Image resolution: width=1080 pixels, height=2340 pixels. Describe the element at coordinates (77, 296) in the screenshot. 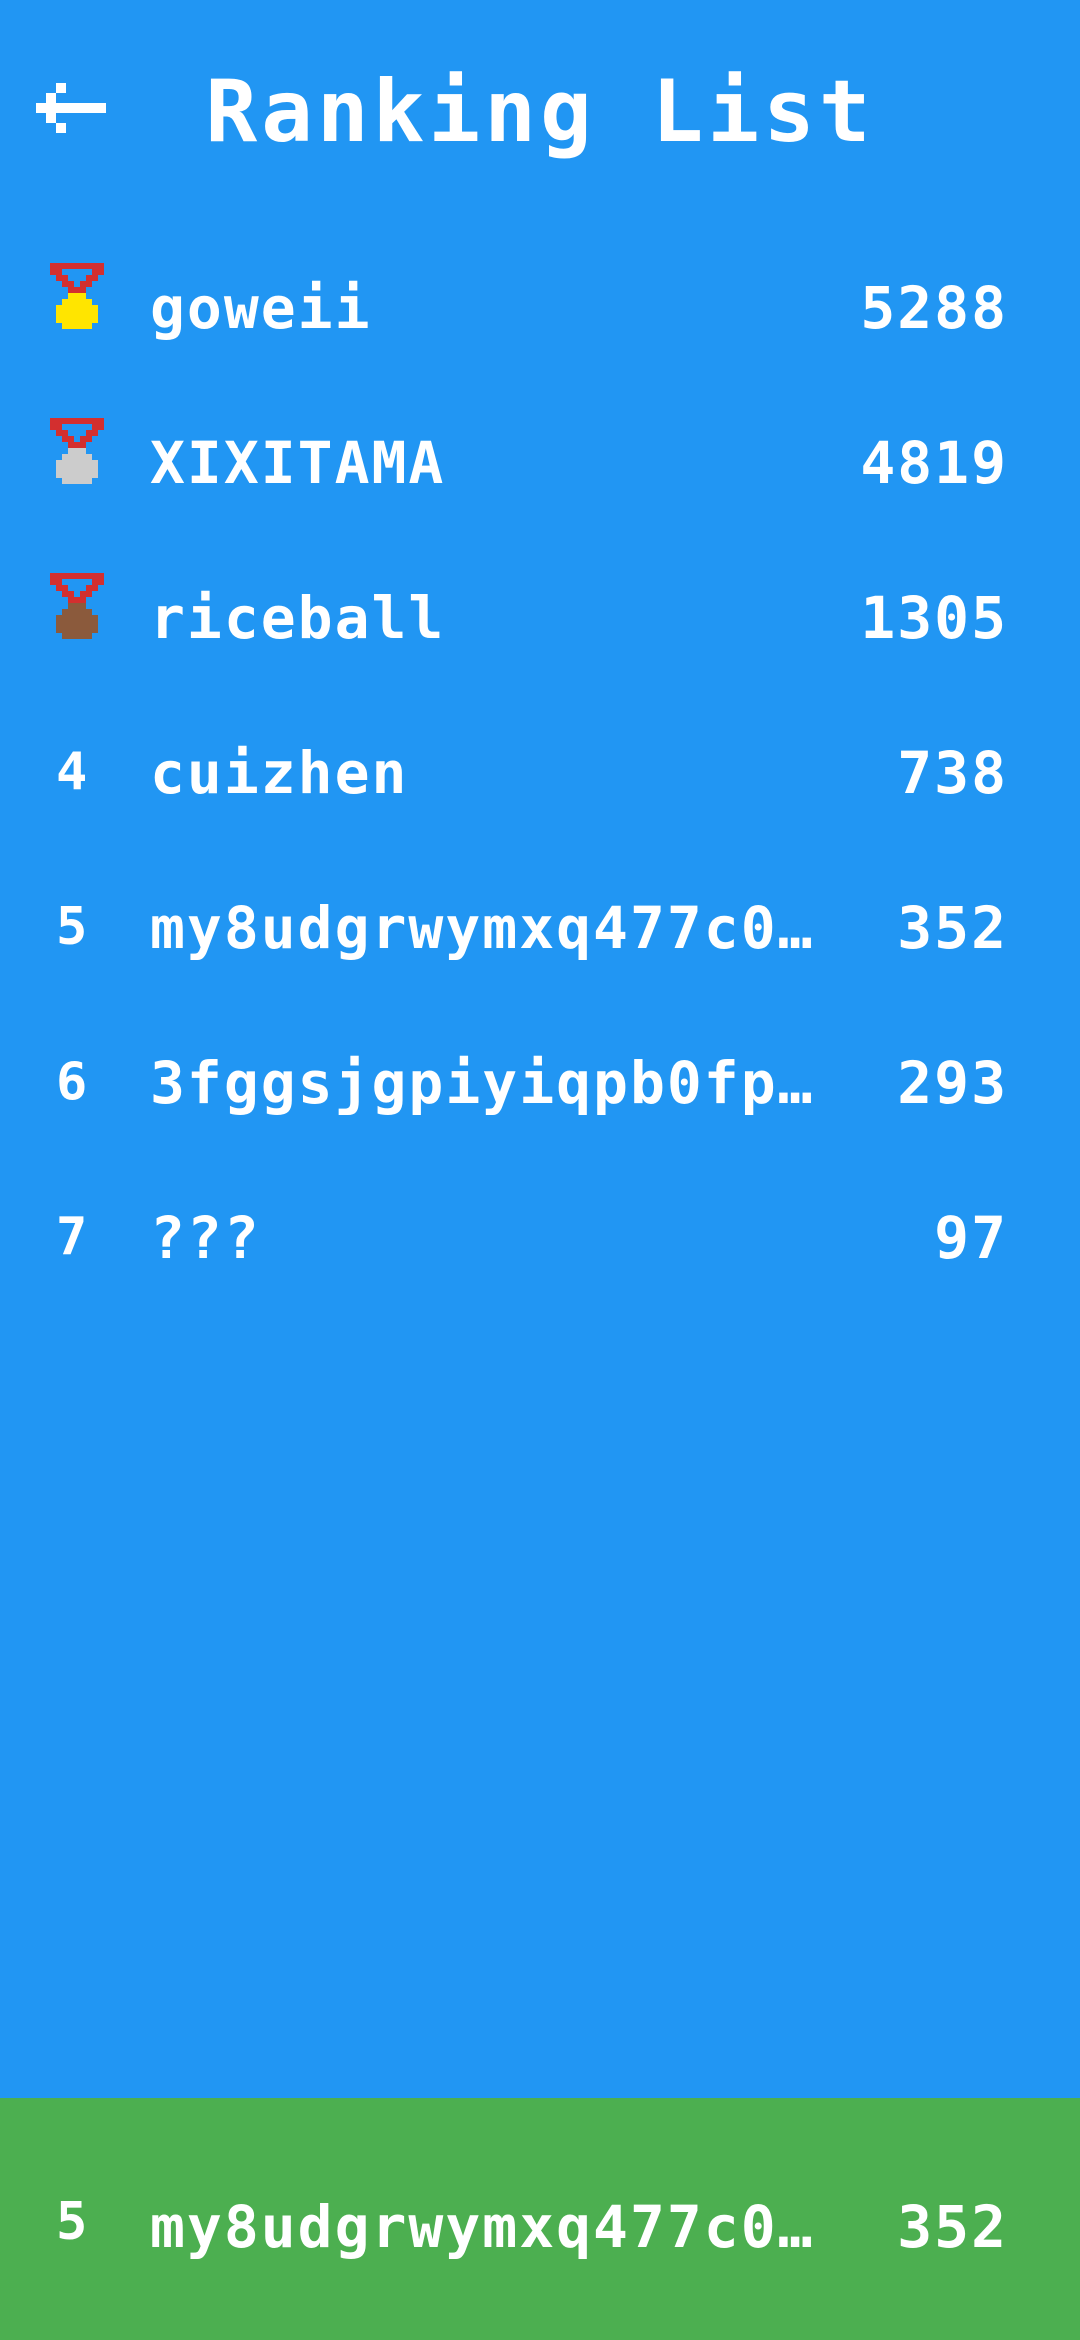

I see `gold-medal-icon` at that location.